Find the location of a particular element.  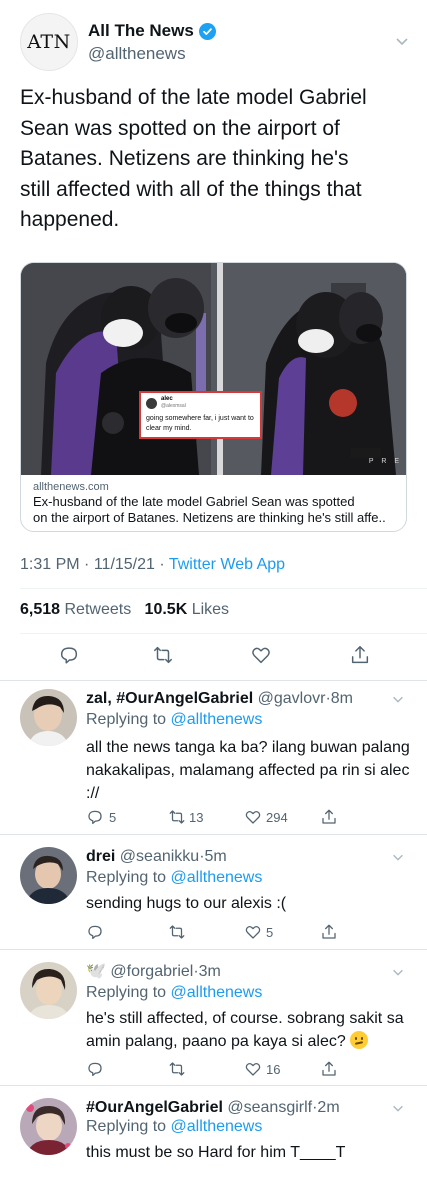

reply-handle: @seanikku is located at coordinates (159, 856).